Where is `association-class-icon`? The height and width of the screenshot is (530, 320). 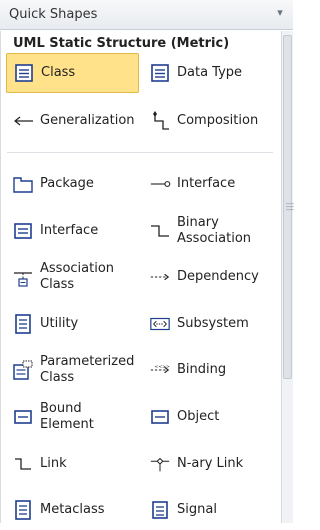 association-class-icon is located at coordinates (23, 277).